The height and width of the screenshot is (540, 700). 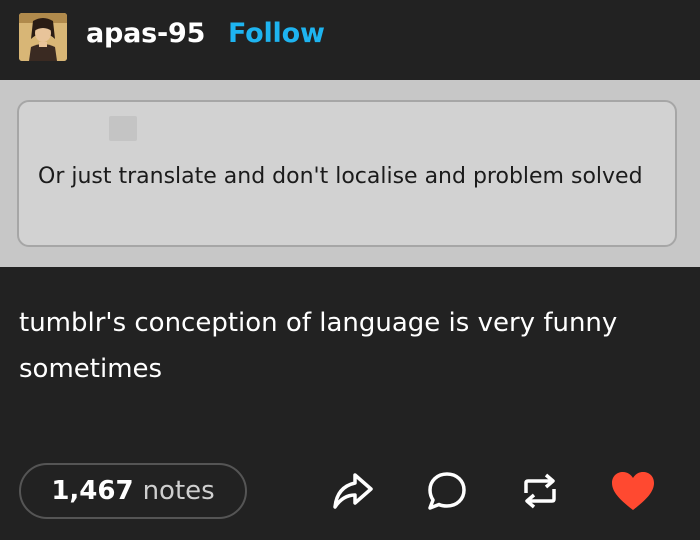 I want to click on share-icon, so click(x=353, y=491).